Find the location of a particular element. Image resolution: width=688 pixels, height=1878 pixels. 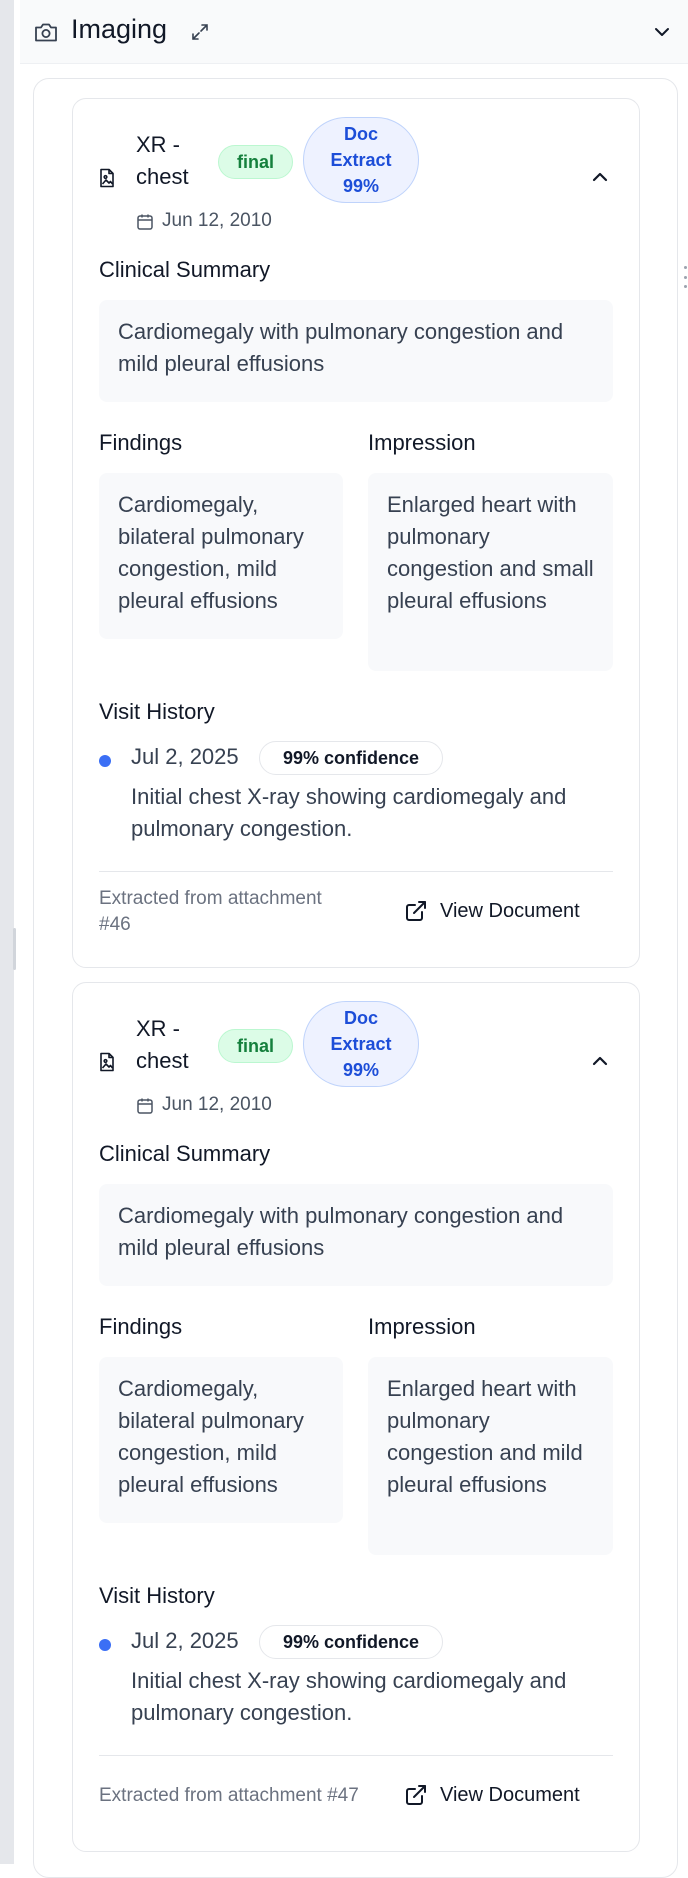

left-panel-rail is located at coordinates (8, 932).